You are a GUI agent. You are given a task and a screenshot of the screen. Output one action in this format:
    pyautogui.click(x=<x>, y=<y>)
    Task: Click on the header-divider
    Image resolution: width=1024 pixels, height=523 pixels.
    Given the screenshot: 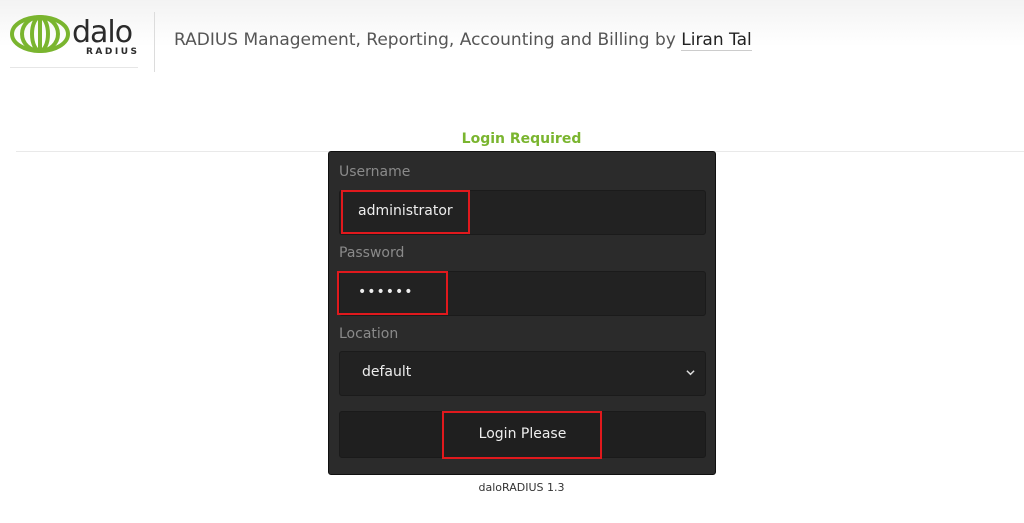 What is the action you would take?
    pyautogui.click(x=154, y=42)
    